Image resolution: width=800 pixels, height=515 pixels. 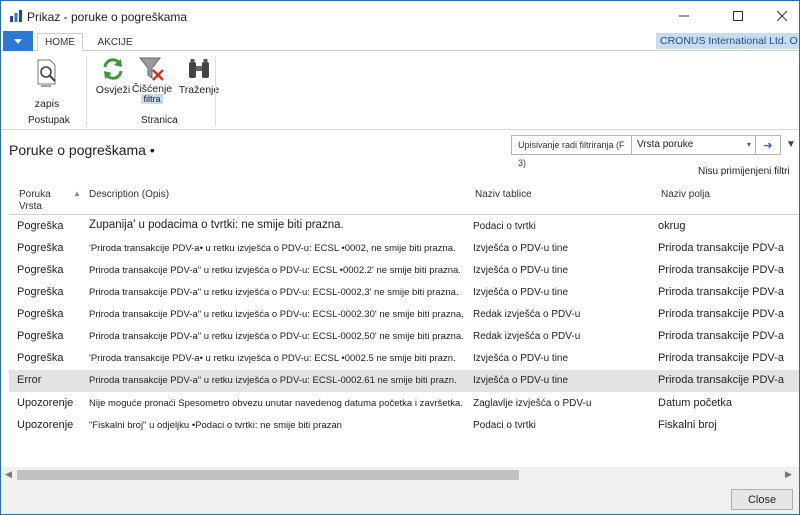 I want to click on group-label-stranica: Stranica, so click(x=159, y=120).